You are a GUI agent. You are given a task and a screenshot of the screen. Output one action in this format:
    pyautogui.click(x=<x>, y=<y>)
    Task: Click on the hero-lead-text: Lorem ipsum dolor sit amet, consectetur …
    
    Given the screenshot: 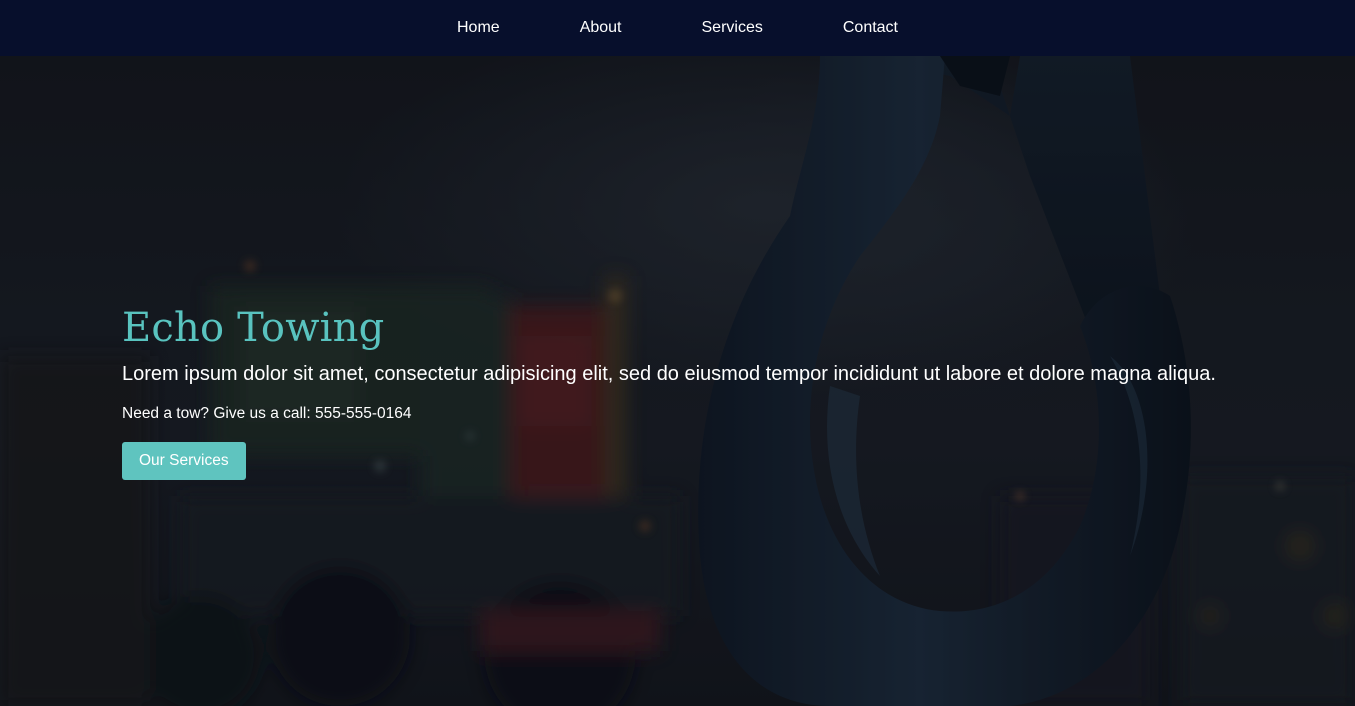 What is the action you would take?
    pyautogui.click(x=669, y=374)
    